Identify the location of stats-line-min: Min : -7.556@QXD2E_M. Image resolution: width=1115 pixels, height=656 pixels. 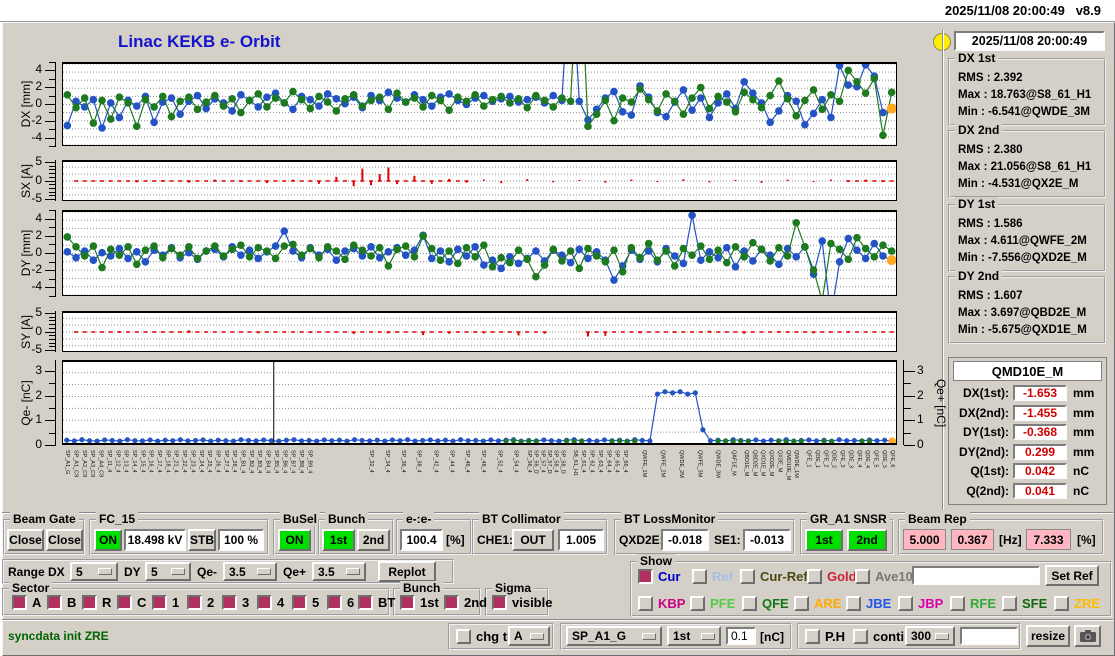
(1022, 258).